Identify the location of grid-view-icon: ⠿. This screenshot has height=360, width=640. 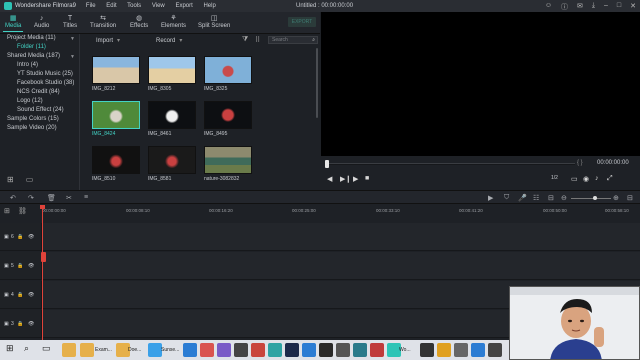
(257, 40).